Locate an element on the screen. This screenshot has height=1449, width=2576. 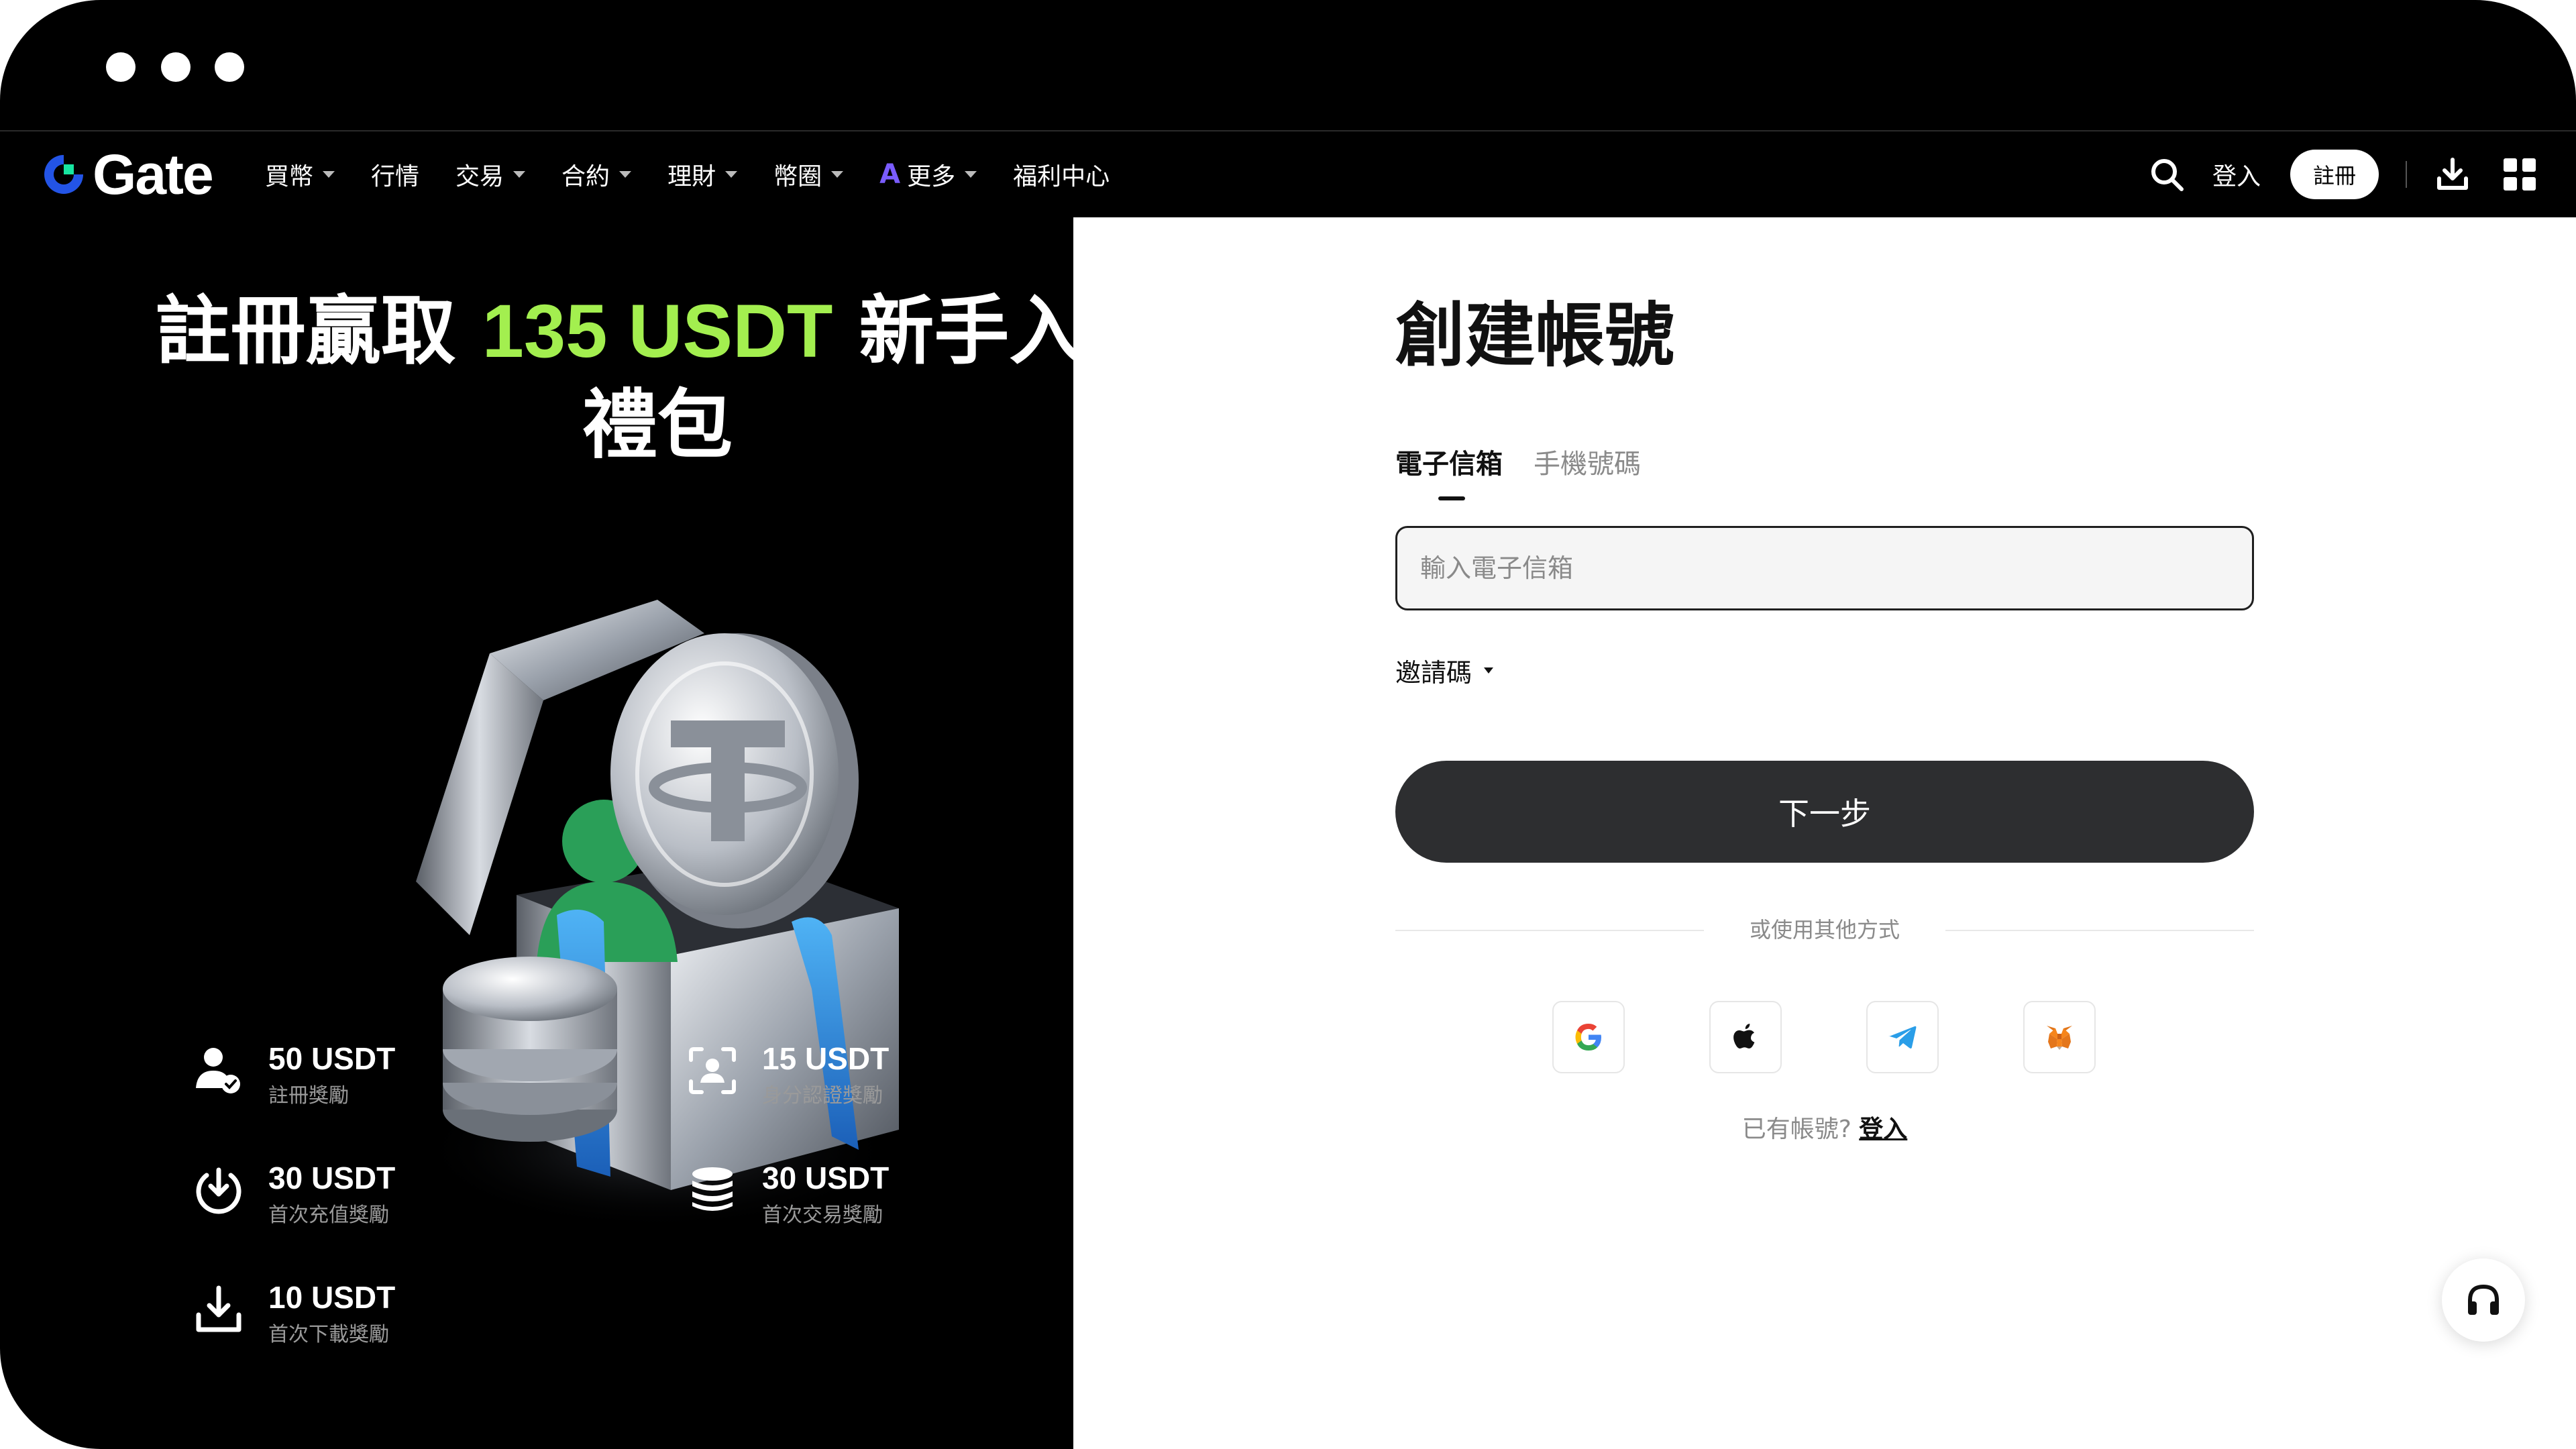
nav-item-label: 買幣 is located at coordinates (289, 177).